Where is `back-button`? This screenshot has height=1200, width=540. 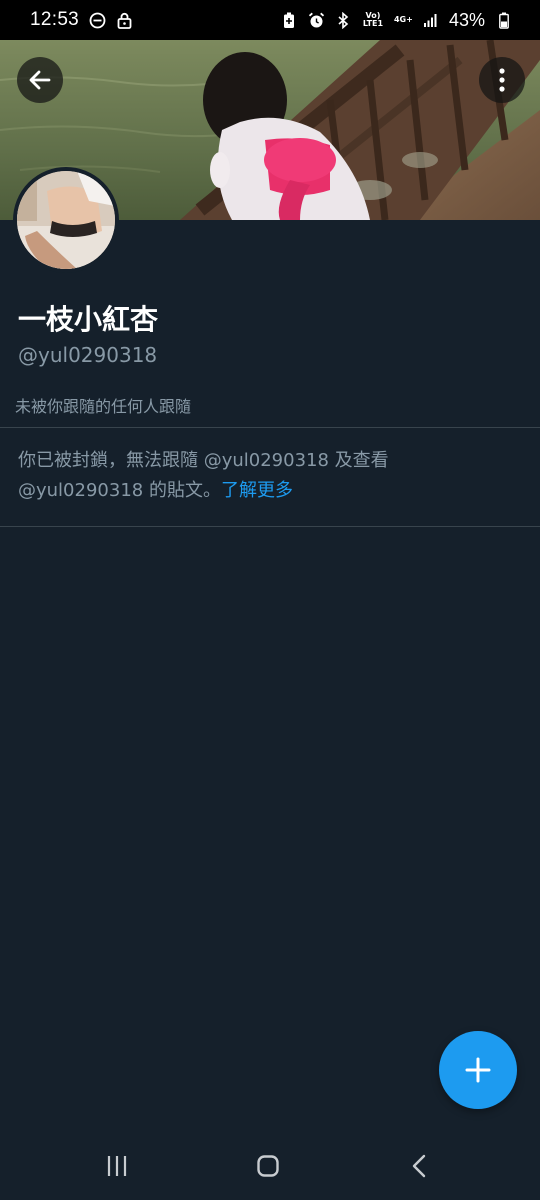 back-button is located at coordinates (40, 80).